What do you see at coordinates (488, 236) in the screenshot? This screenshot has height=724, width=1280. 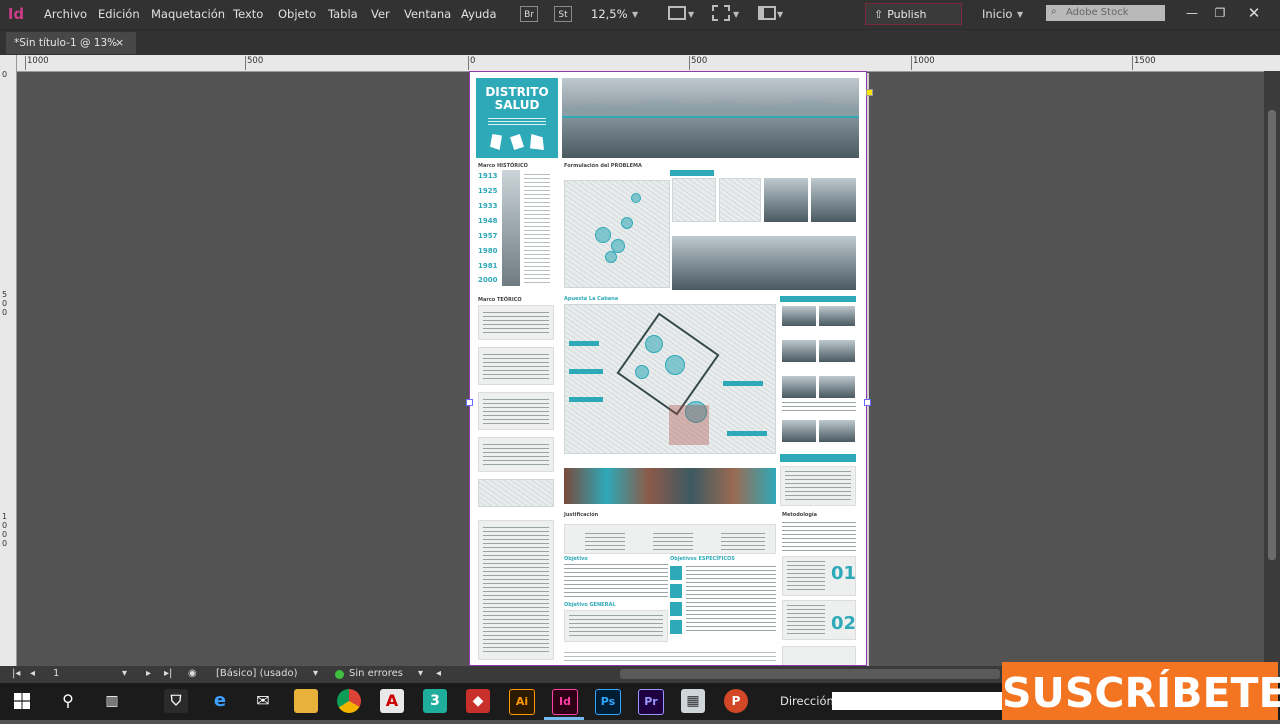 I see `year-1957: 1957` at bounding box center [488, 236].